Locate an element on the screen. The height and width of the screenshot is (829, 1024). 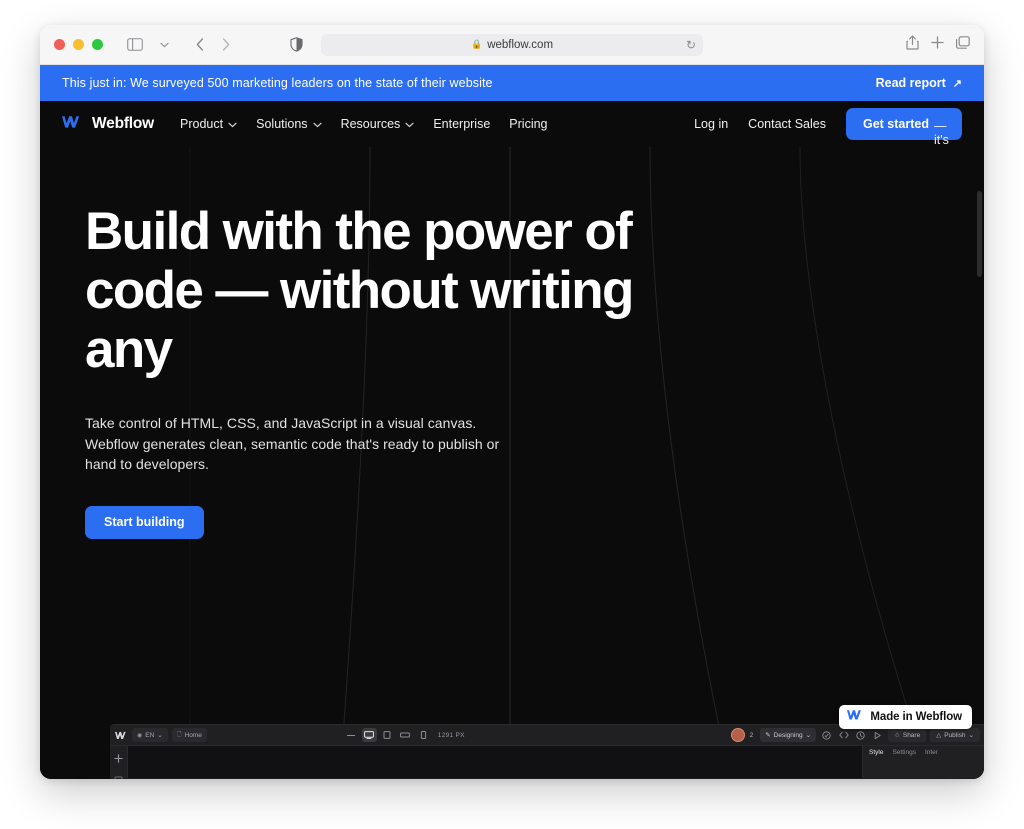
clock-icon is located at coordinates (860, 735).